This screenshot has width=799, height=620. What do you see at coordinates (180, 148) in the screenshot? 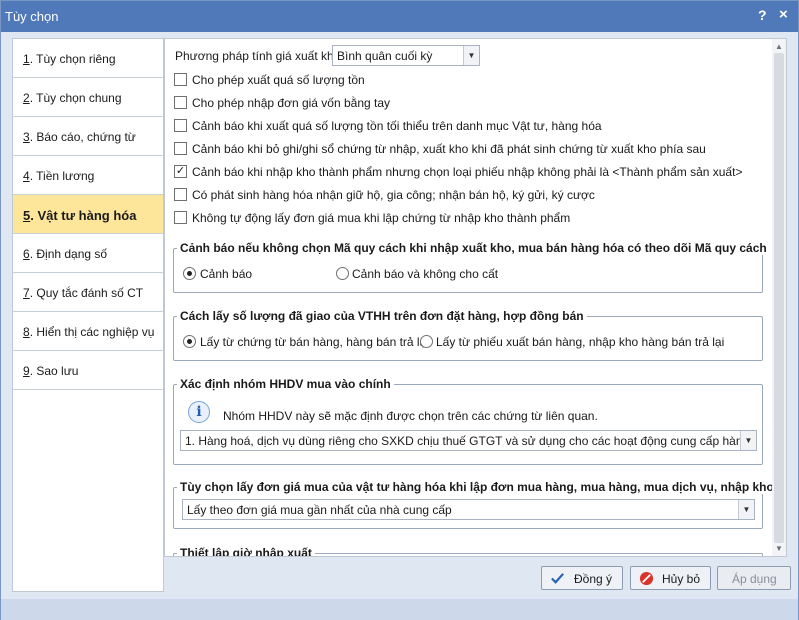
I see `checkbox-warn-unpost` at bounding box center [180, 148].